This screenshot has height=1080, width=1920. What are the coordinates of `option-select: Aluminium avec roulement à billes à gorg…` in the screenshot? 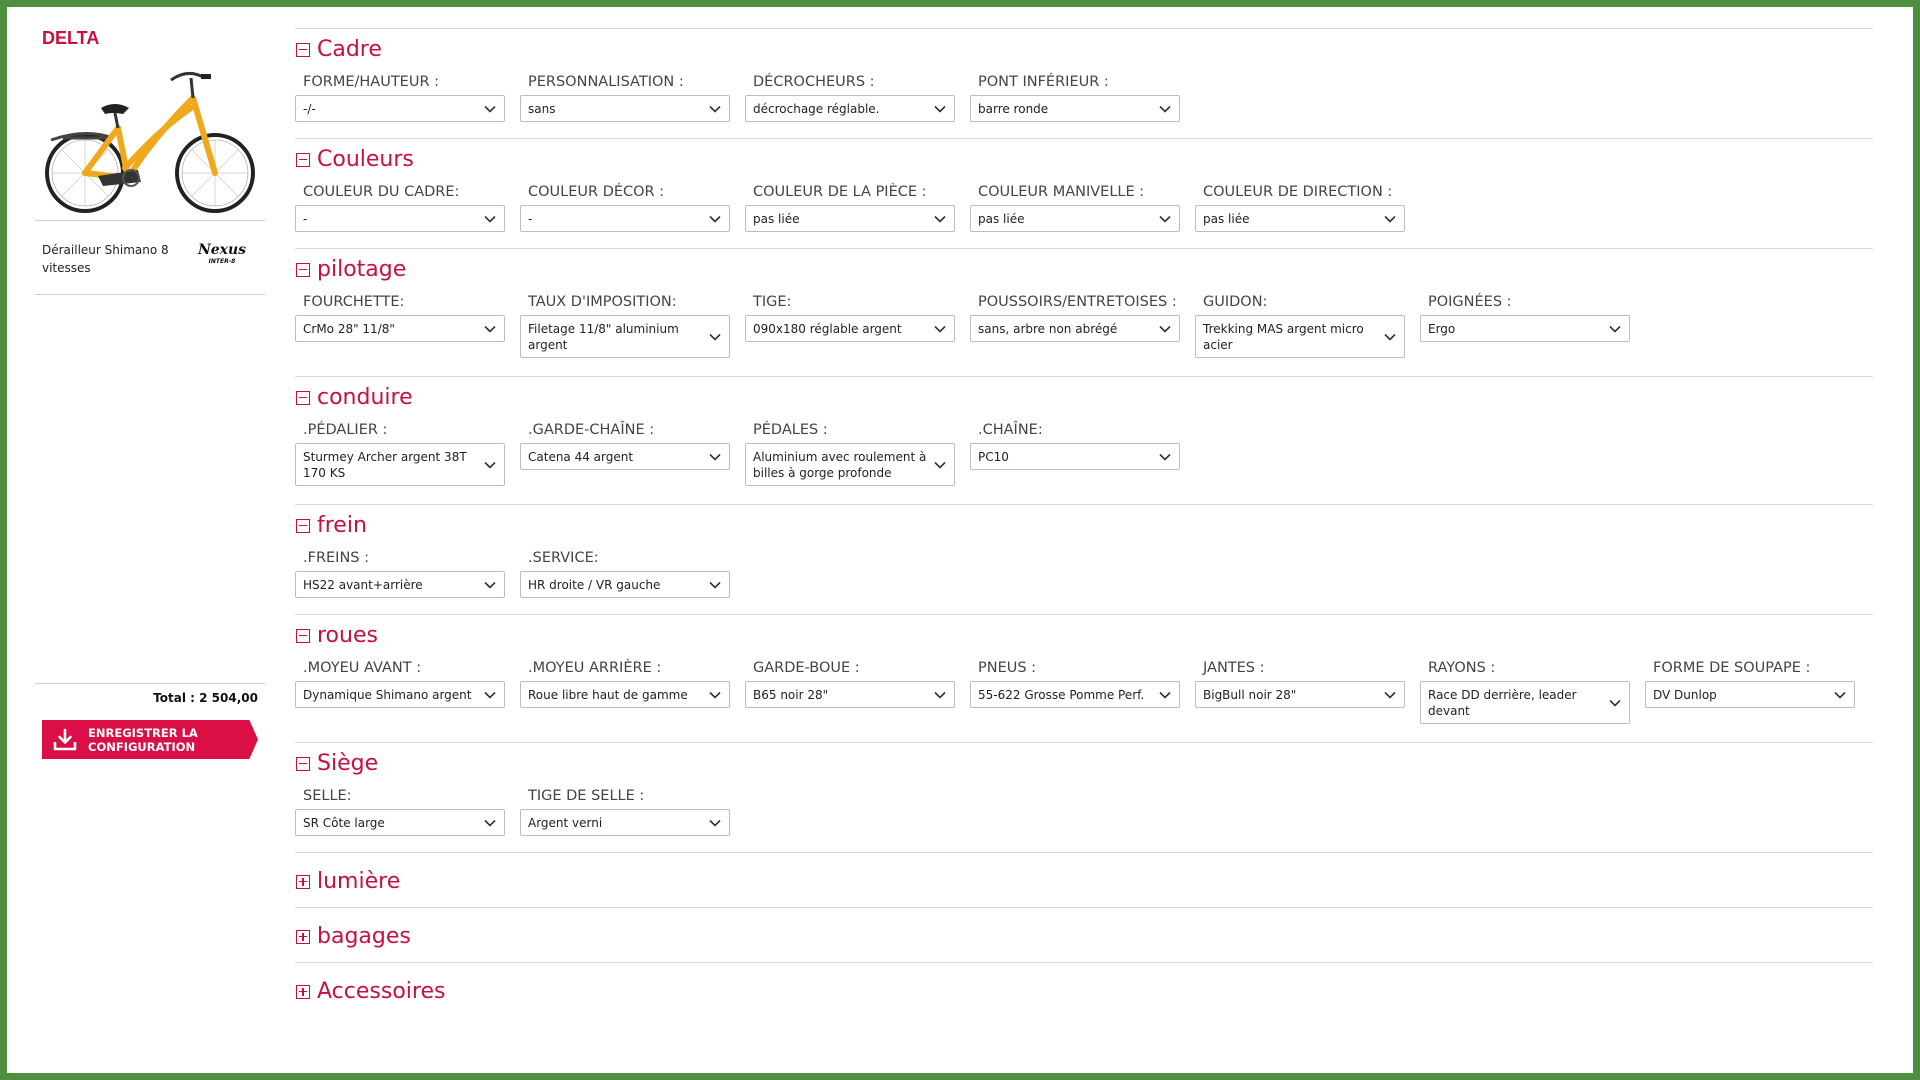 It's located at (850, 464).